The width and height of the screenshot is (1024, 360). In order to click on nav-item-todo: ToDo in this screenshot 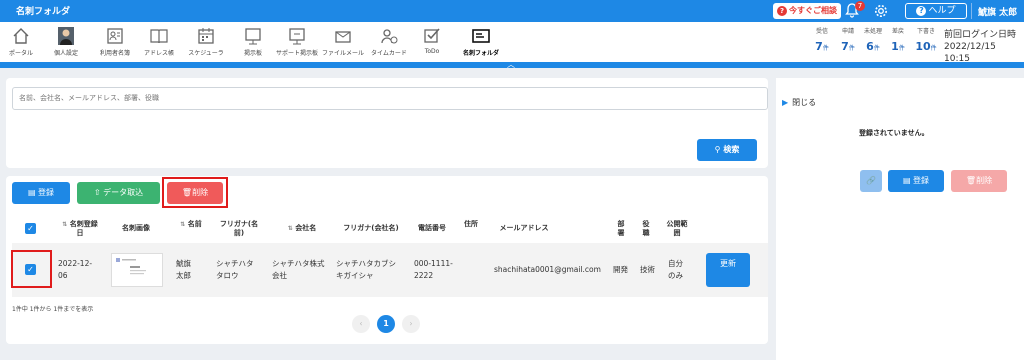, I will do `click(432, 42)`.